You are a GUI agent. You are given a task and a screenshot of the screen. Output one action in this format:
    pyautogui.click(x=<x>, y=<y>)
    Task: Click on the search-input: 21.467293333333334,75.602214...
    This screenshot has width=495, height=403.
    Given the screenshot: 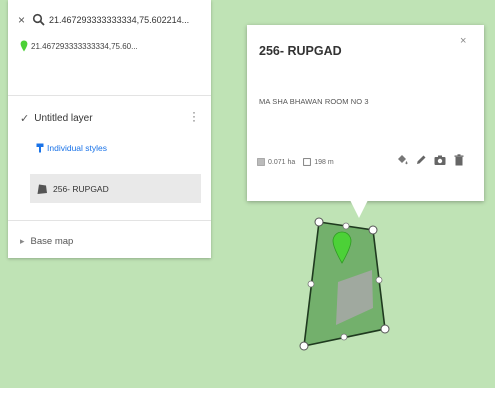 What is the action you would take?
    pyautogui.click(x=119, y=20)
    